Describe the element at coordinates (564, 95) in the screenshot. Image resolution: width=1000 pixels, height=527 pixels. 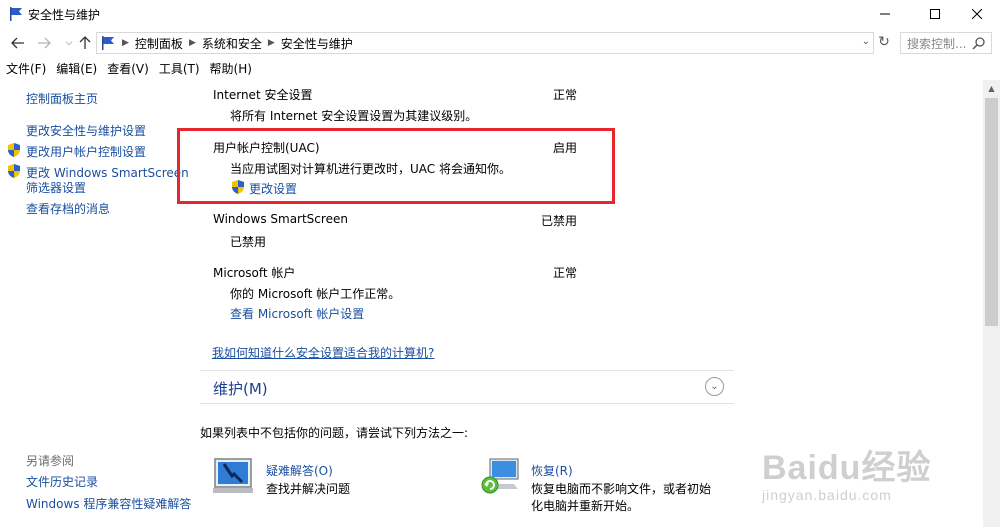
I see `internet-security-status: 正常` at that location.